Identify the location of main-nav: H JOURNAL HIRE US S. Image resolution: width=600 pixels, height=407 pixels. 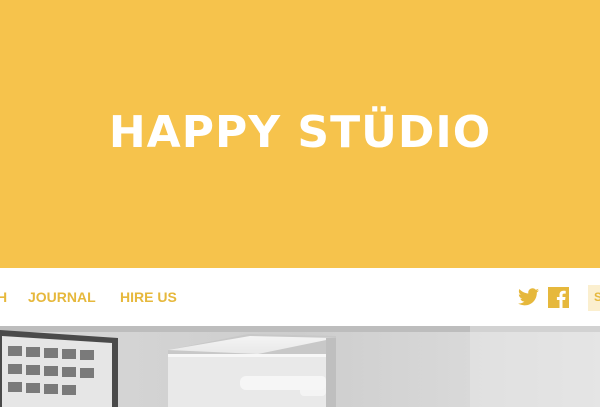
(300, 297).